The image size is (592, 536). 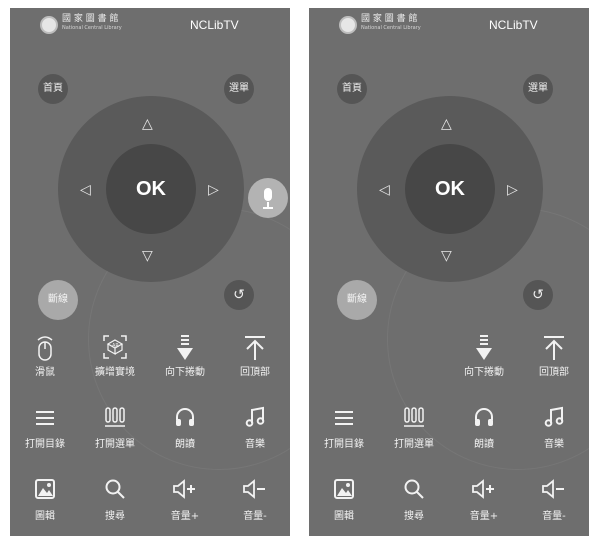 What do you see at coordinates (115, 350) in the screenshot?
I see `ar-icon: AR` at bounding box center [115, 350].